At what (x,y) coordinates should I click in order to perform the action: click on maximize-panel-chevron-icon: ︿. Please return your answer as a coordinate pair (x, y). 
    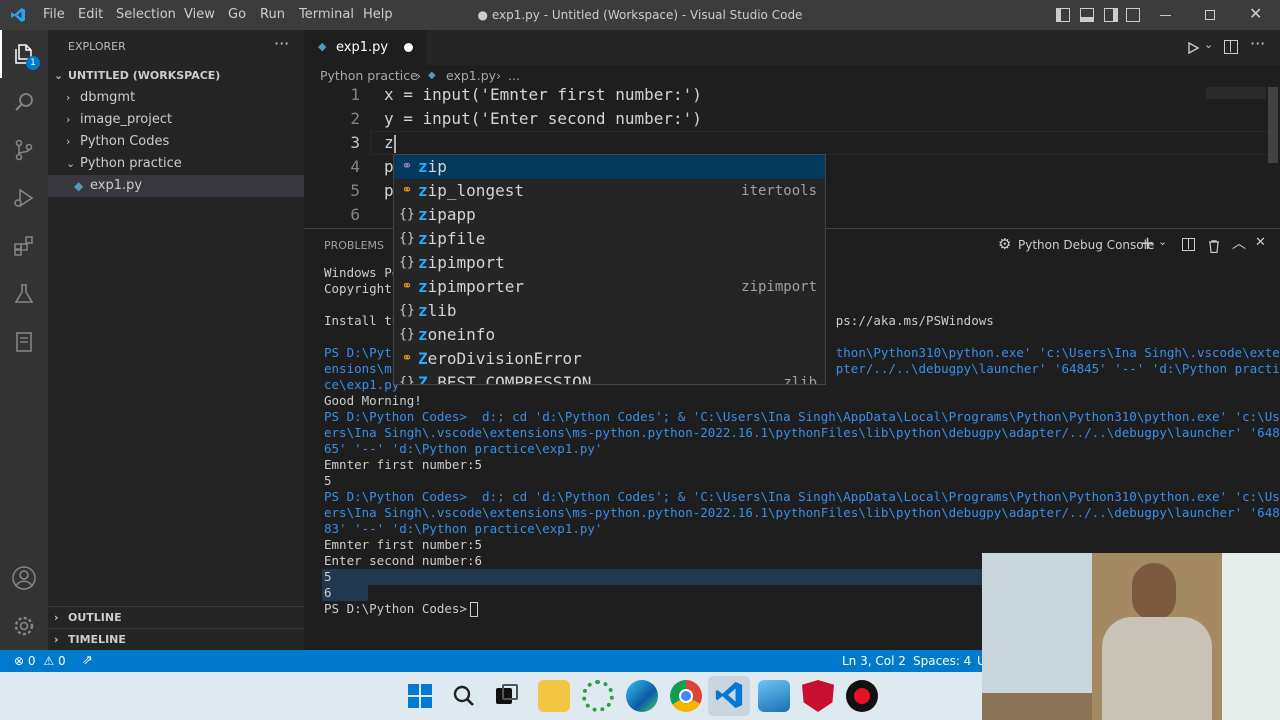
    Looking at the image, I should click on (1239, 243).